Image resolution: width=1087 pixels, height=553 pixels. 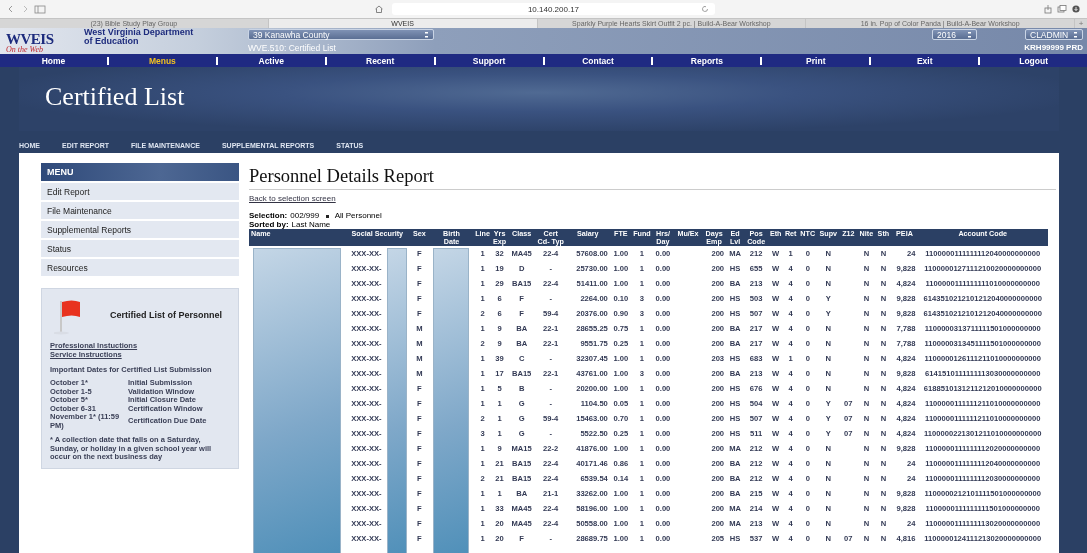 I want to click on back-link: Back to selection screen, so click(x=292, y=198).